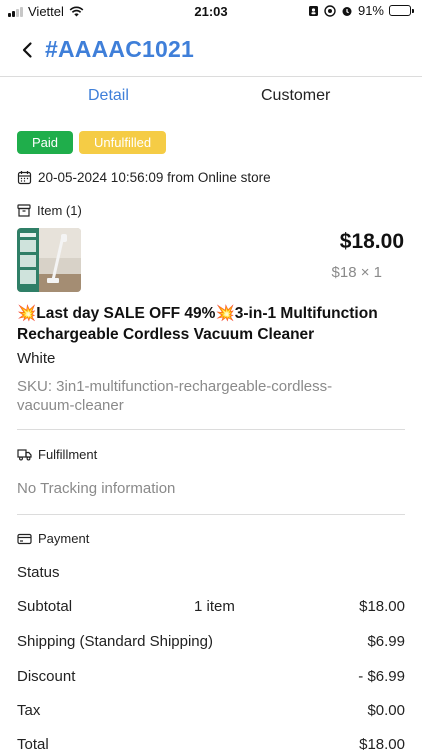  What do you see at coordinates (24, 210) in the screenshot?
I see `archive-box-icon` at bounding box center [24, 210].